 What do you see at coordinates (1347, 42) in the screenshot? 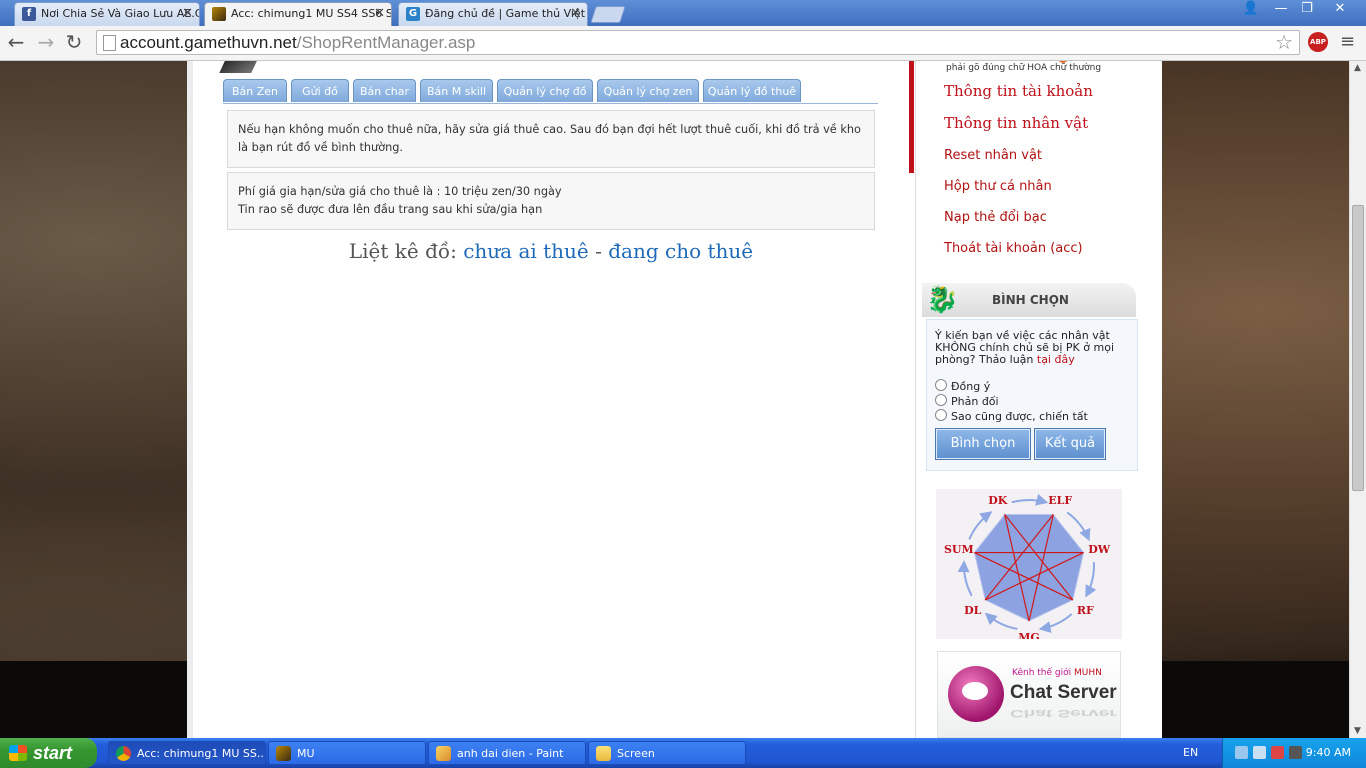
I see `chrome-menu-icon: ≡` at bounding box center [1347, 42].